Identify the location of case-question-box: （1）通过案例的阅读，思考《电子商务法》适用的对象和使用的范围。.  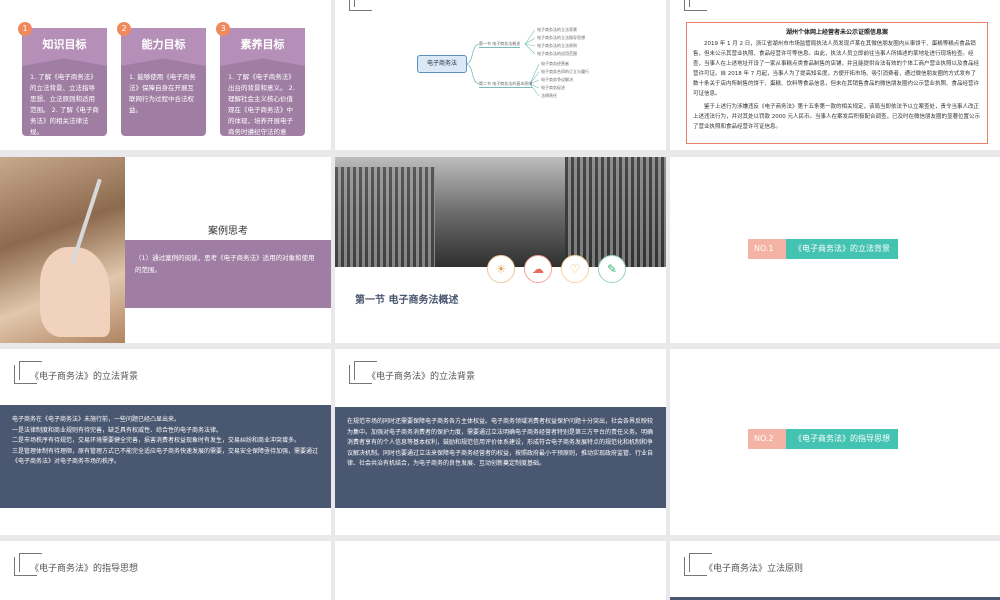
(228, 274).